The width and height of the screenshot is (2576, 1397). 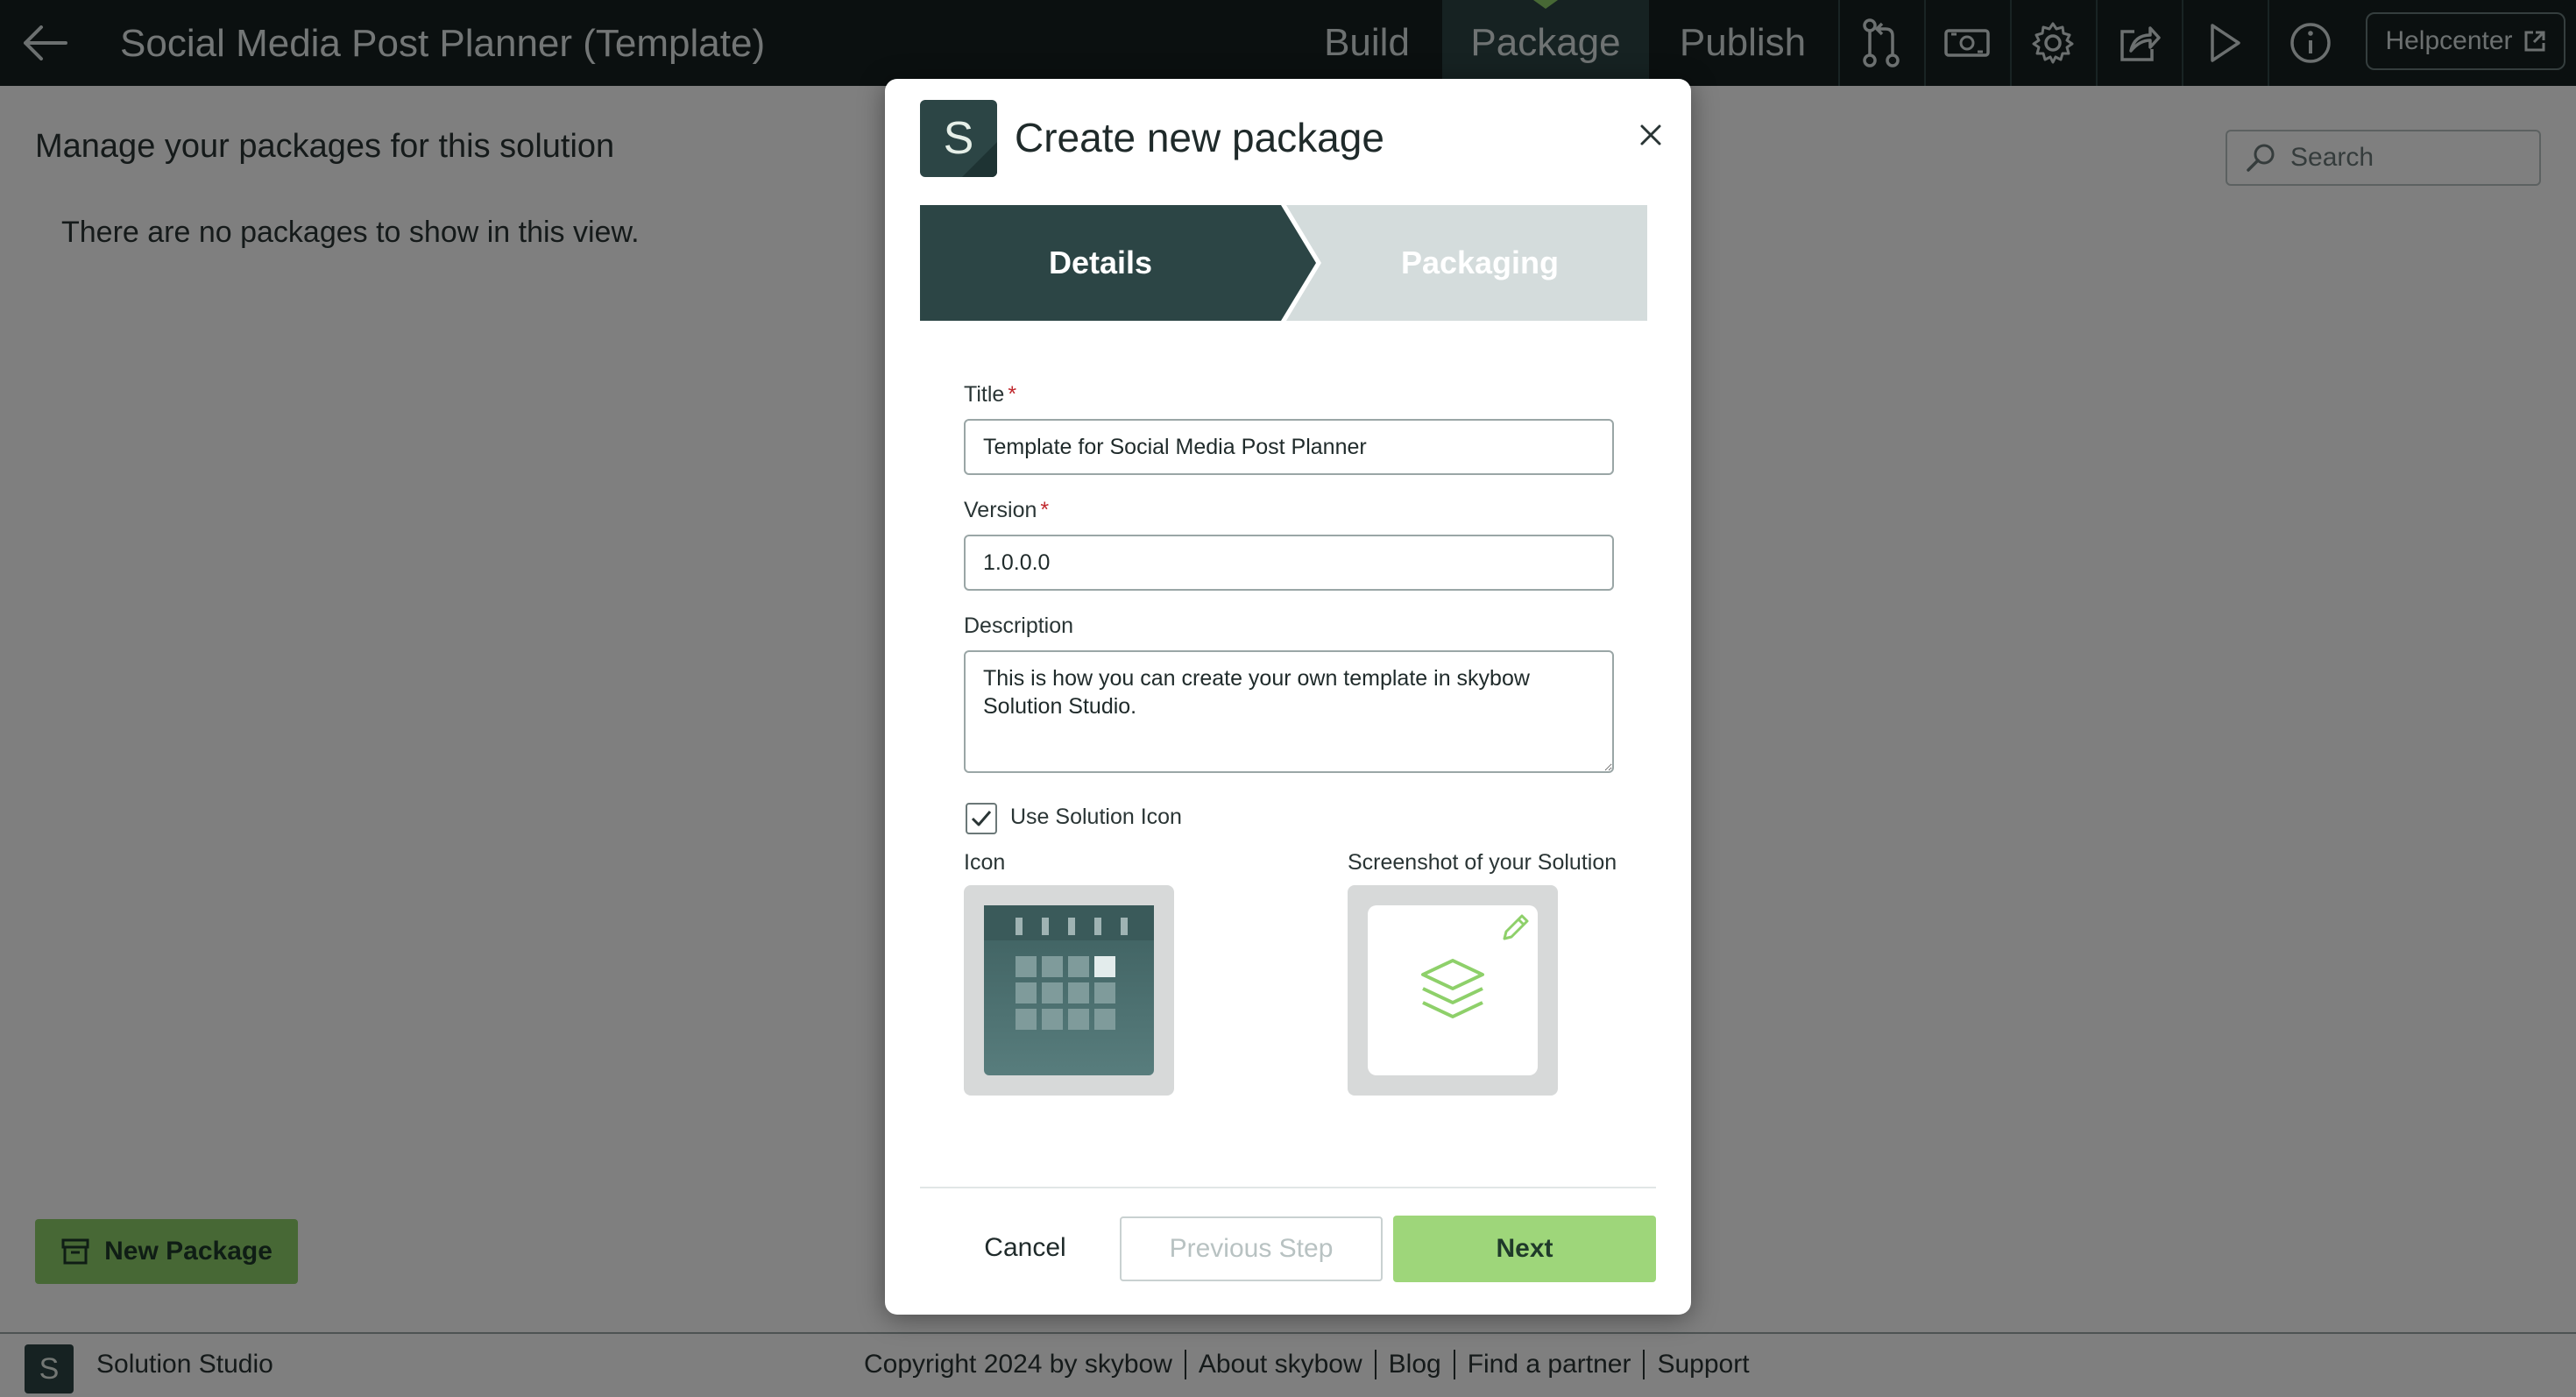 I want to click on step-details: Details, so click(x=1118, y=263).